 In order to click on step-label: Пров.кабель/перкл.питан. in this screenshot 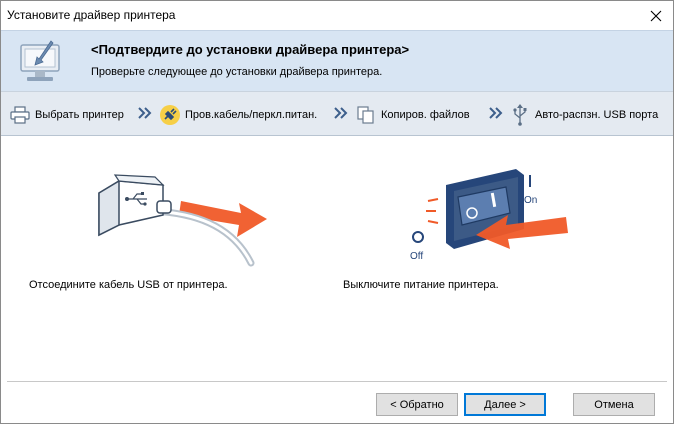, I will do `click(251, 114)`.